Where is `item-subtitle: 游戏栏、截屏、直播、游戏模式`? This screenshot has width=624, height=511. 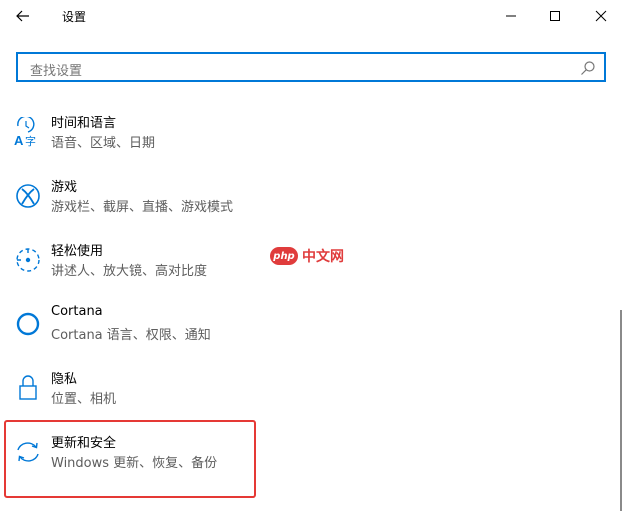
item-subtitle: 游戏栏、截屏、直播、游戏模式 is located at coordinates (142, 207).